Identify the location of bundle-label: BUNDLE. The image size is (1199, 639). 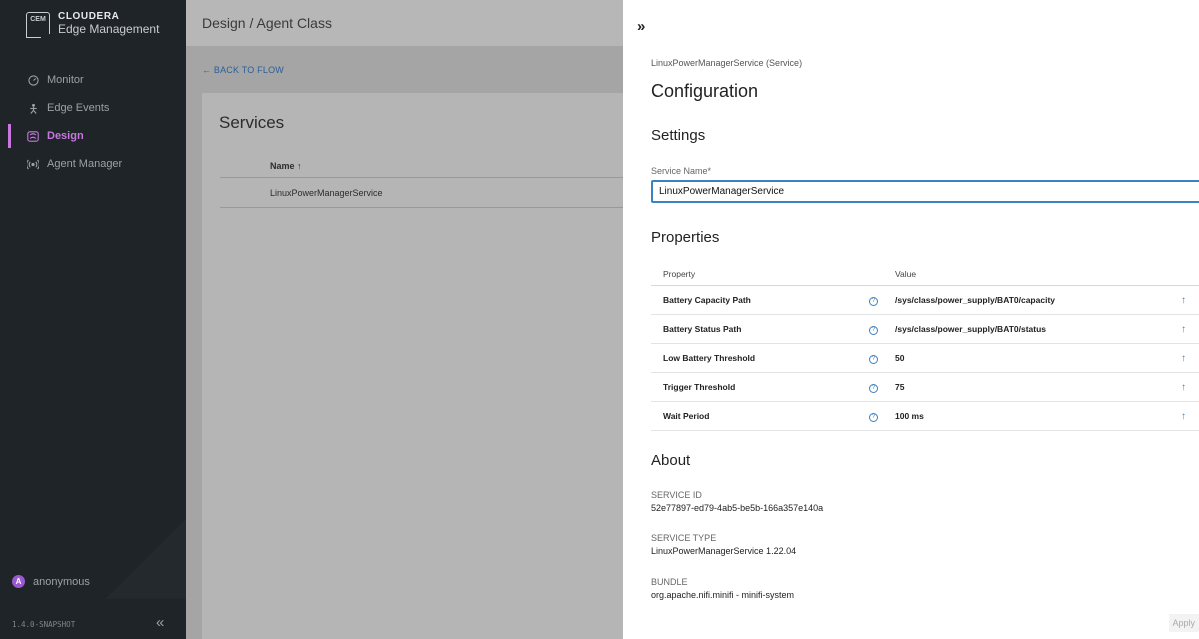
(669, 582).